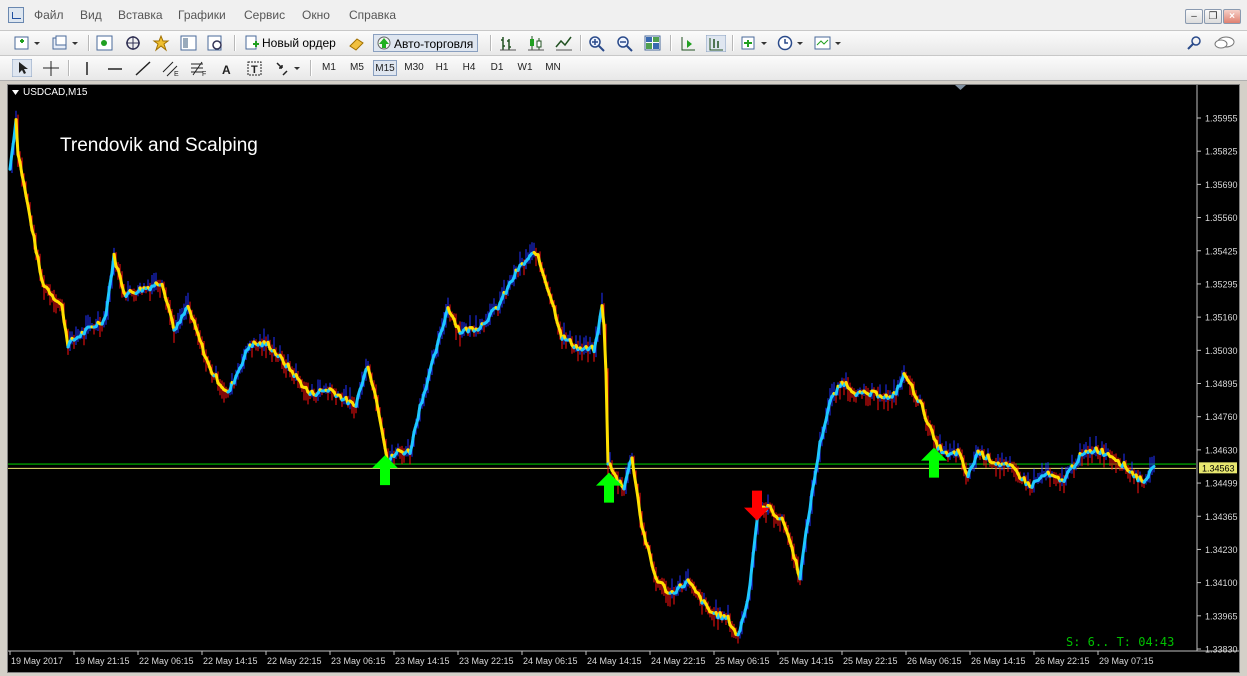 This screenshot has height=676, width=1247. Describe the element at coordinates (171, 68) in the screenshot. I see `equidistant-channel-icon: E` at that location.